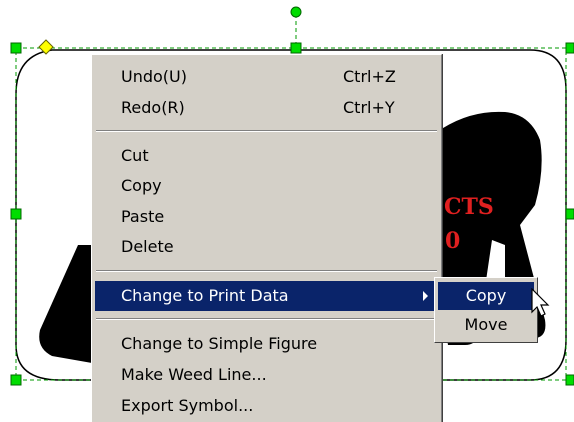  Describe the element at coordinates (16, 214) in the screenshot. I see `resize-handle-middle-left` at that location.